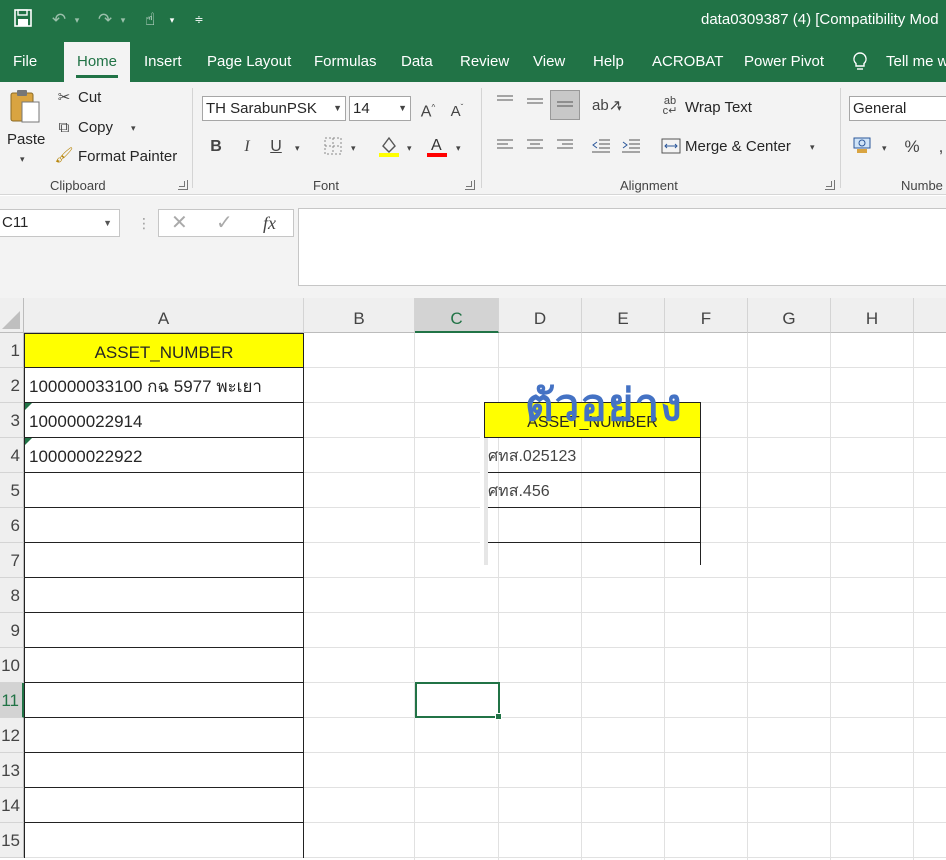 The image size is (946, 860). I want to click on row-header: 12, so click(12, 735).